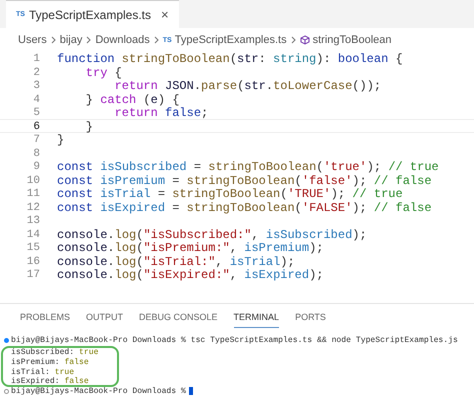 This screenshot has width=474, height=403. I want to click on code-line: const isSubscribed = stringToBoolean('true'); // true, so click(248, 166).